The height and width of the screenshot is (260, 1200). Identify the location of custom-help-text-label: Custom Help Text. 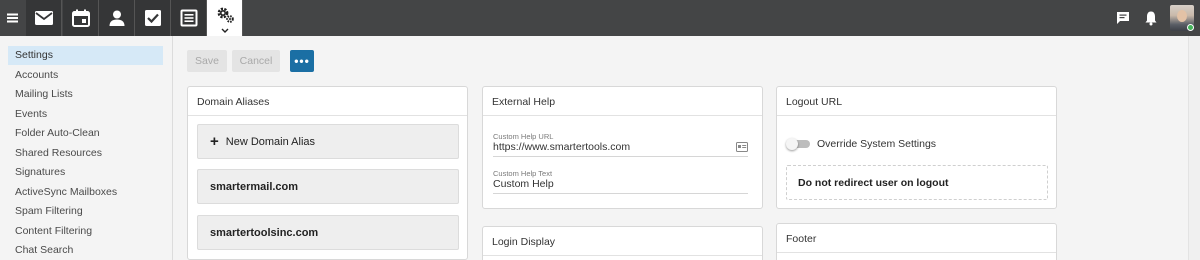
(523, 173).